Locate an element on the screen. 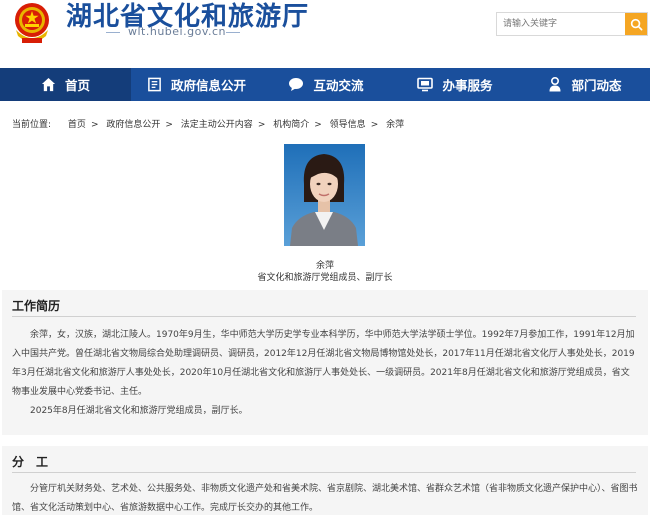  duty-divider is located at coordinates (324, 472).